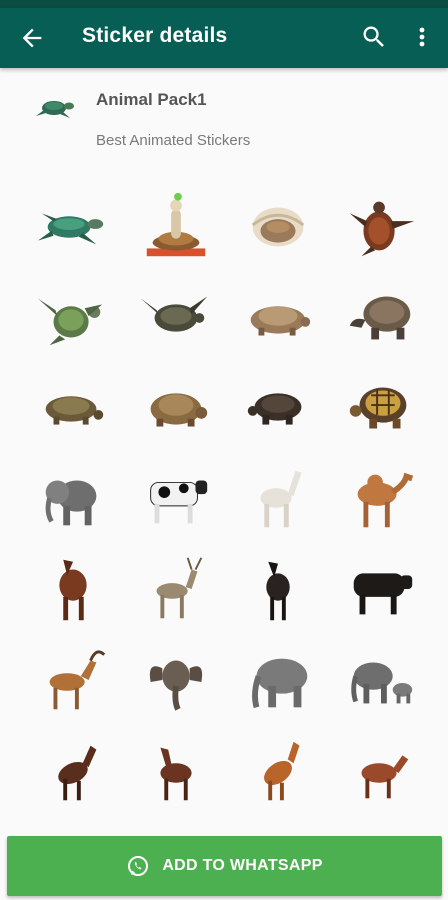 The image size is (448, 900). What do you see at coordinates (176, 316) in the screenshot?
I see `sticker-turtle-top-view` at bounding box center [176, 316].